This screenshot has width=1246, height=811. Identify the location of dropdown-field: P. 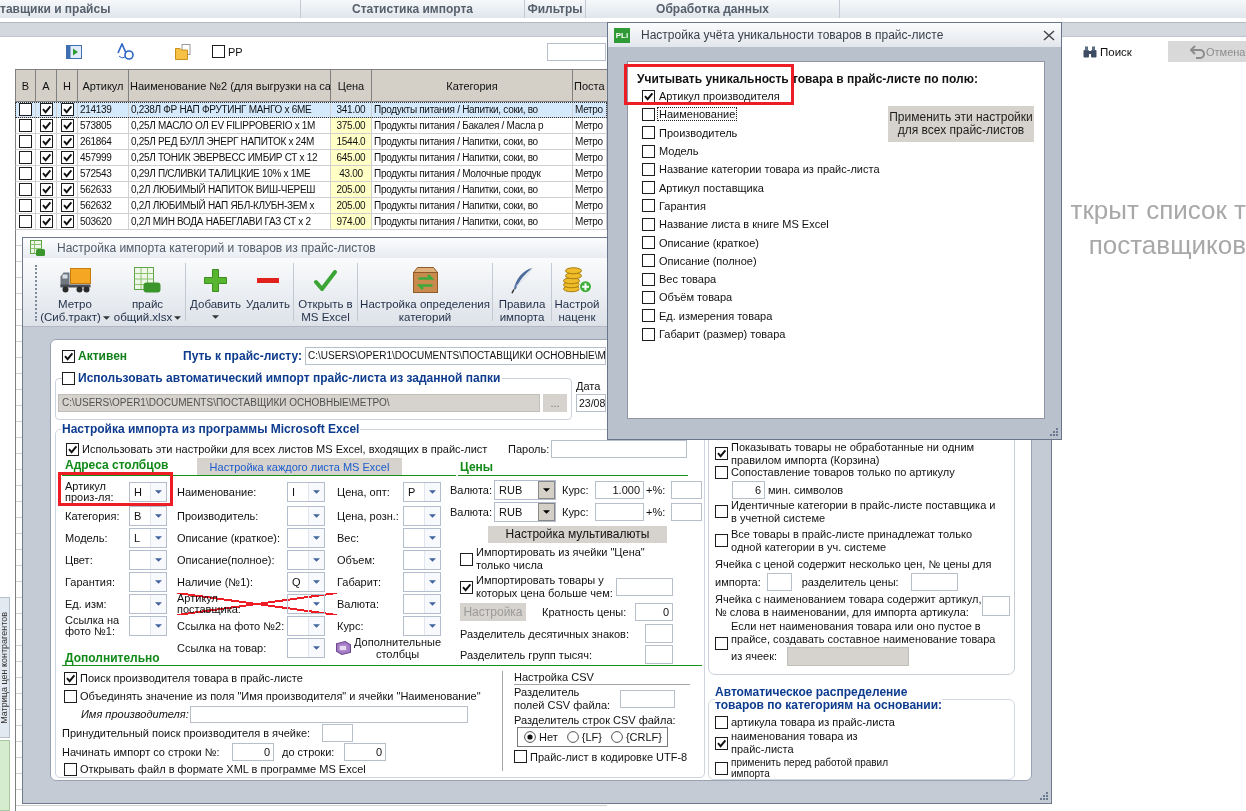
(422, 492).